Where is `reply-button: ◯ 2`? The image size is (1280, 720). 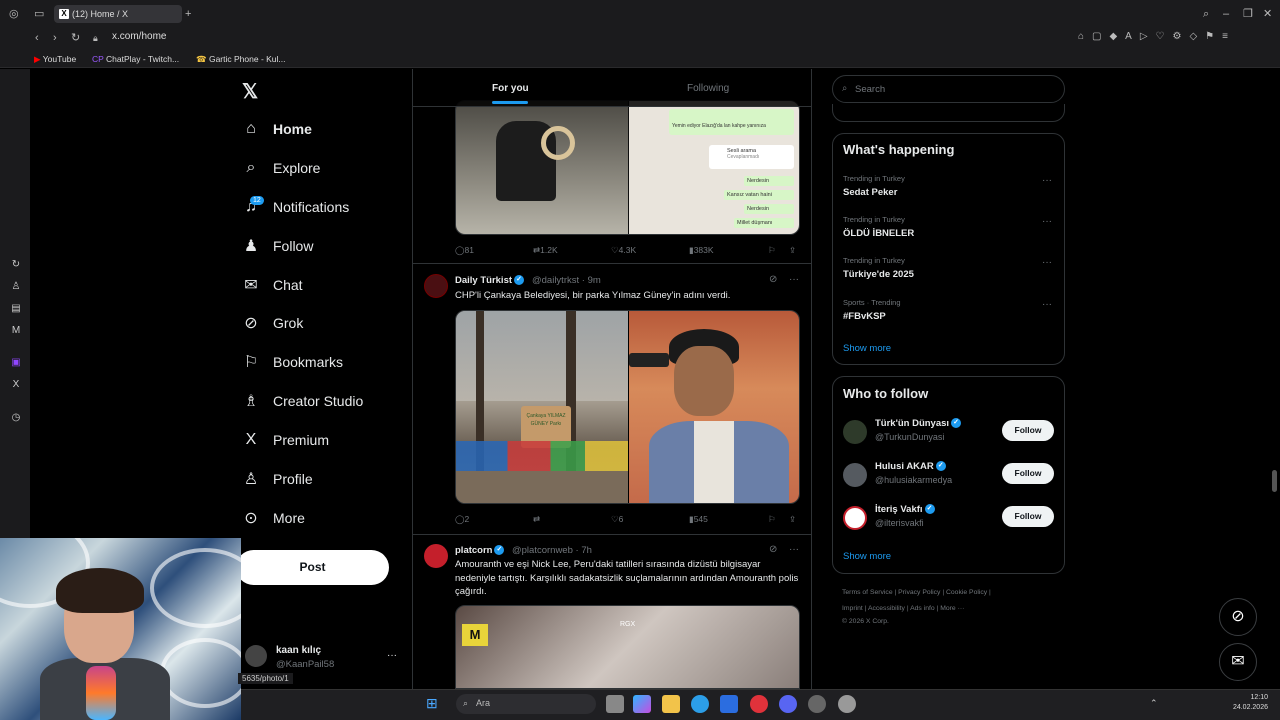 reply-button: ◯ 2 is located at coordinates (462, 519).